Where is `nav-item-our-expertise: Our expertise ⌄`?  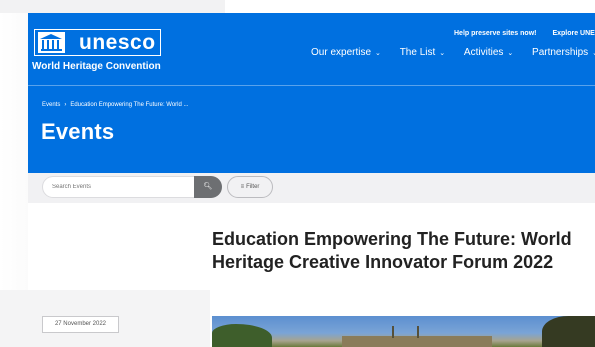
nav-item-our-expertise: Our expertise ⌄ is located at coordinates (346, 52).